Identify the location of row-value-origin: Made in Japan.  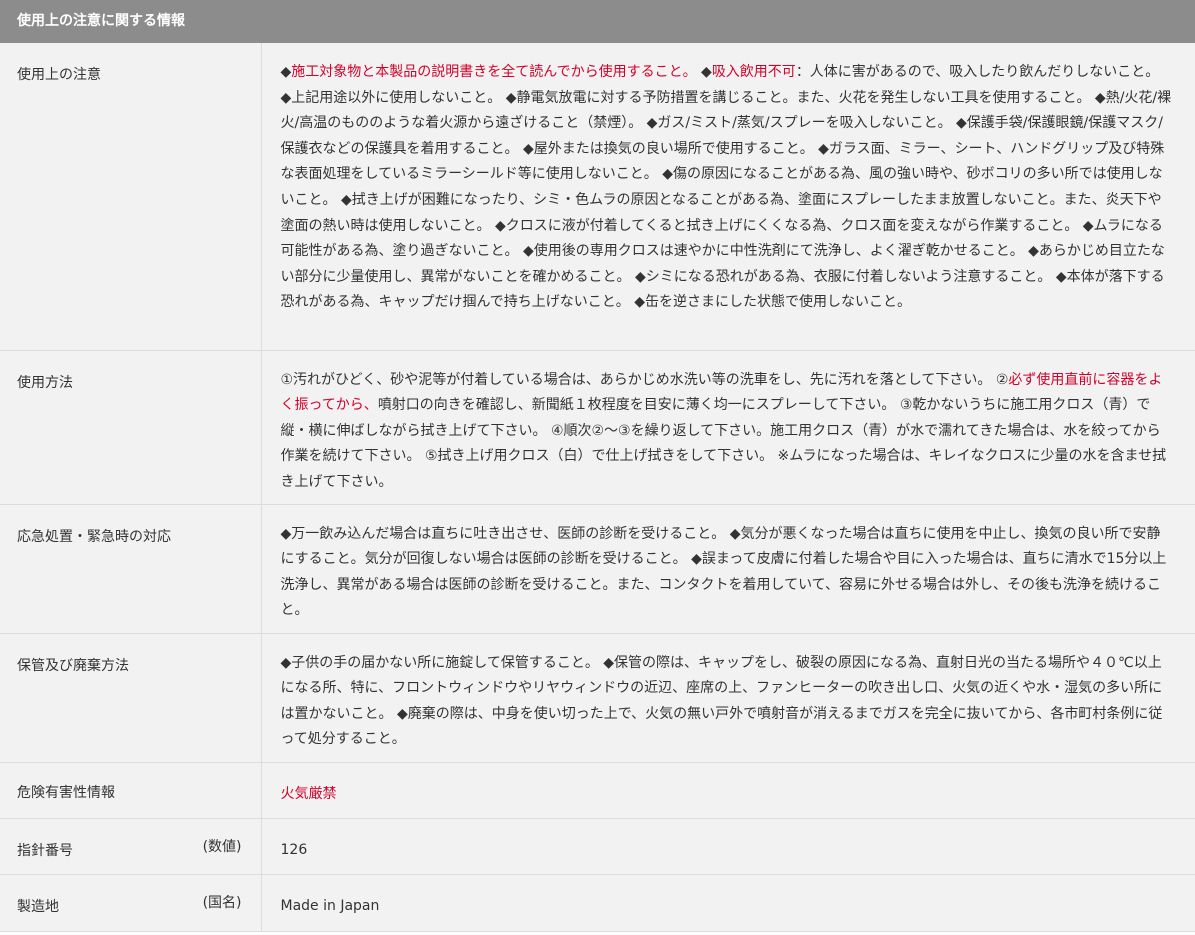
(728, 902).